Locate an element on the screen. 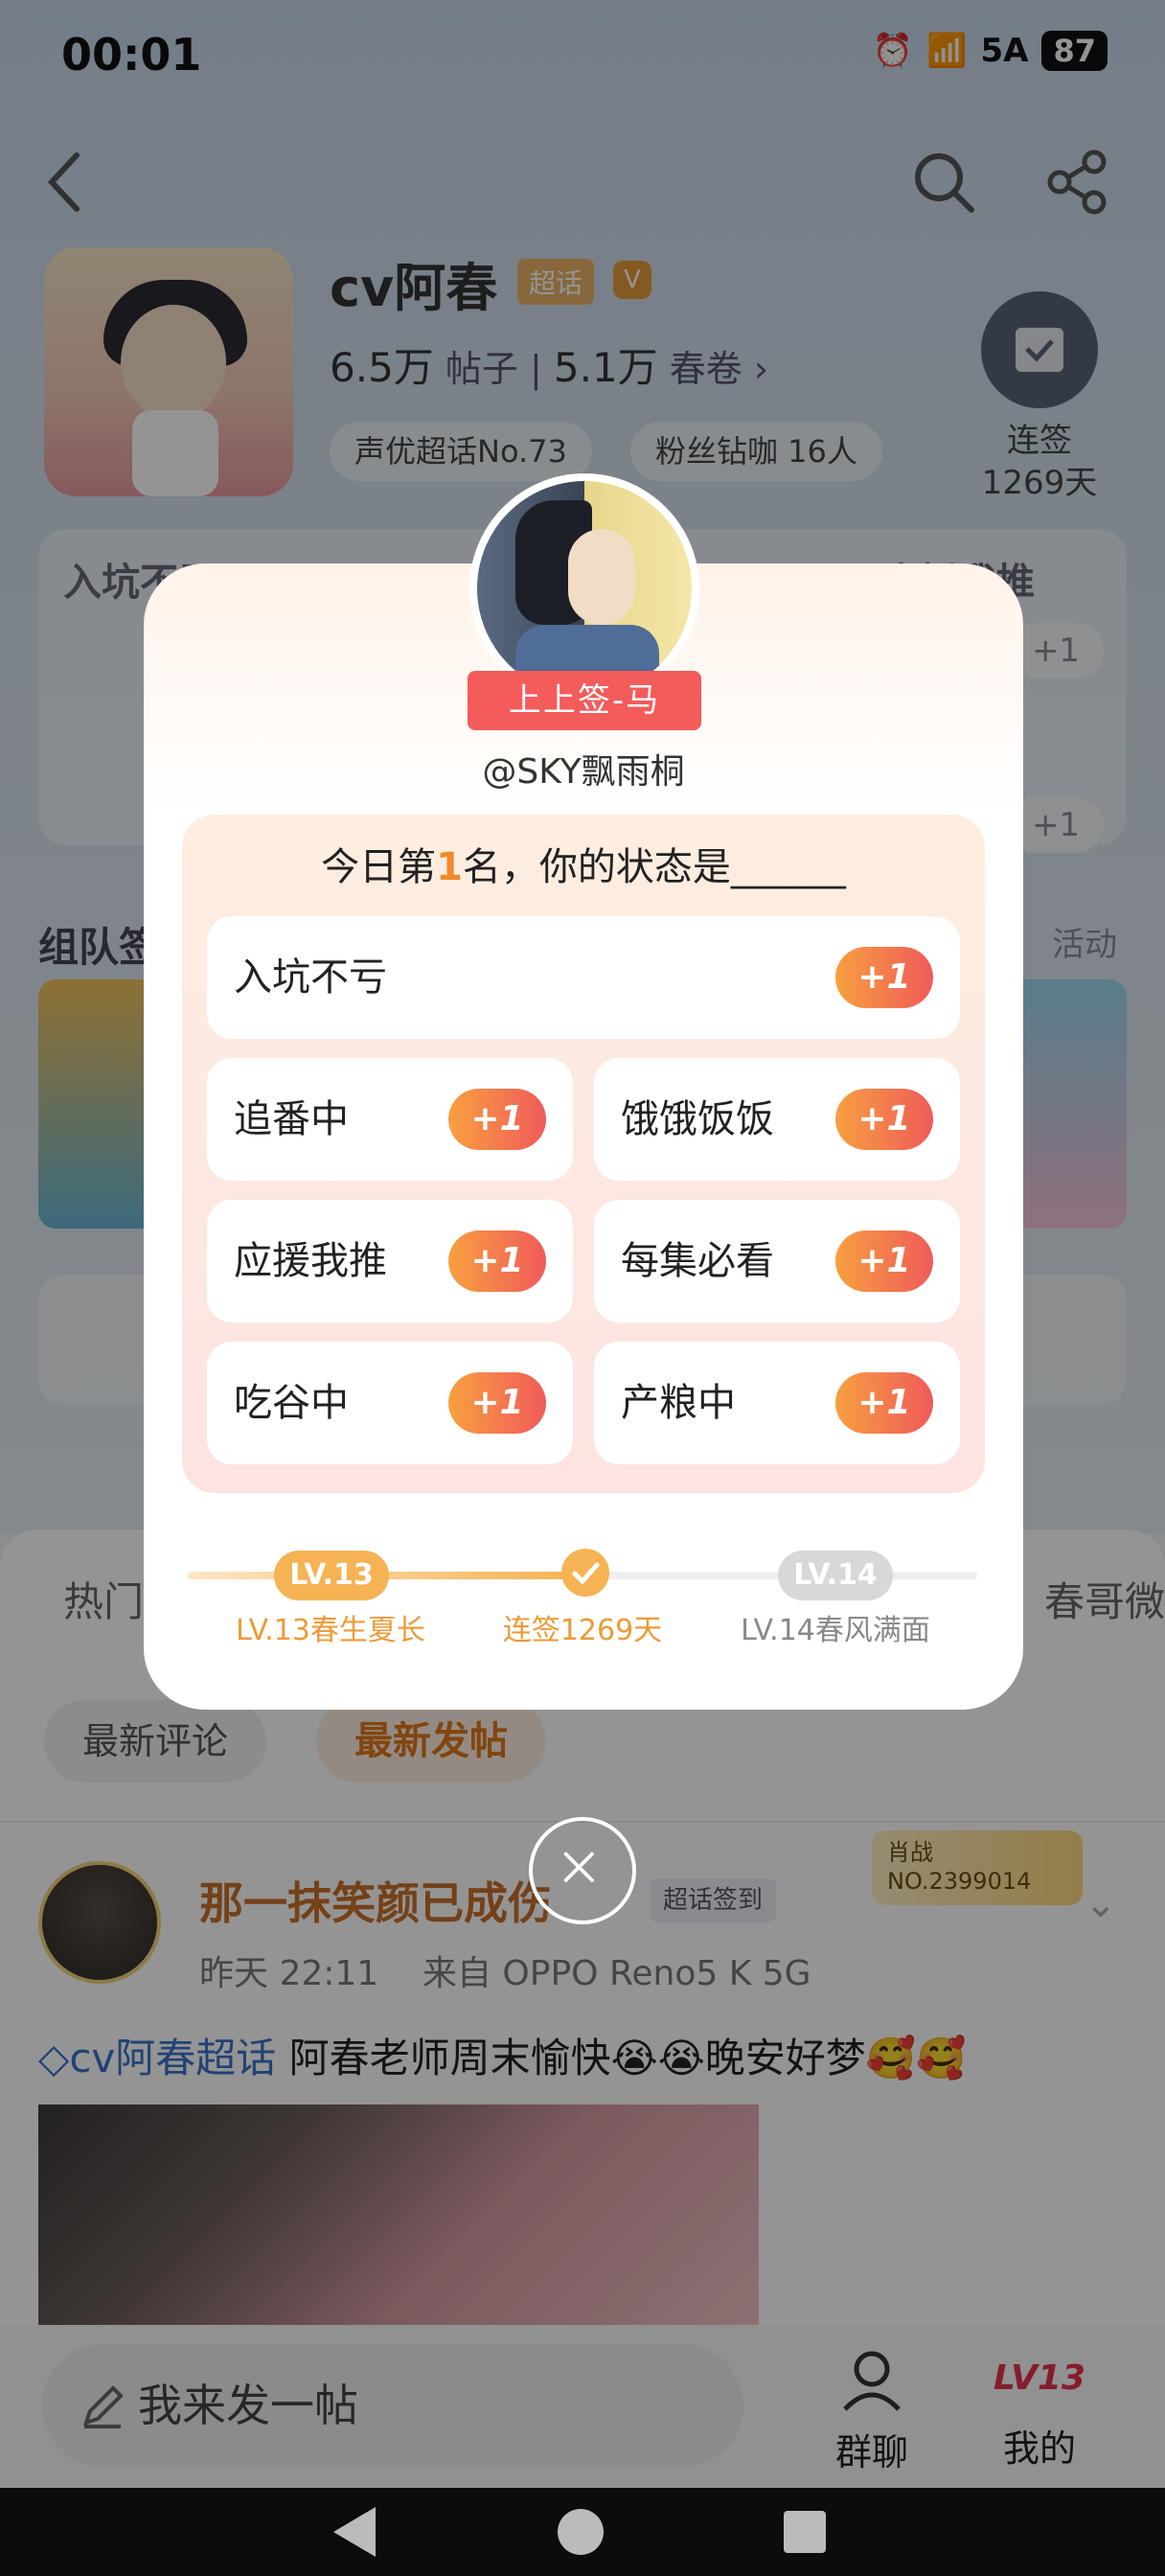 This screenshot has width=1165, height=2576. check-icon is located at coordinates (585, 1573).